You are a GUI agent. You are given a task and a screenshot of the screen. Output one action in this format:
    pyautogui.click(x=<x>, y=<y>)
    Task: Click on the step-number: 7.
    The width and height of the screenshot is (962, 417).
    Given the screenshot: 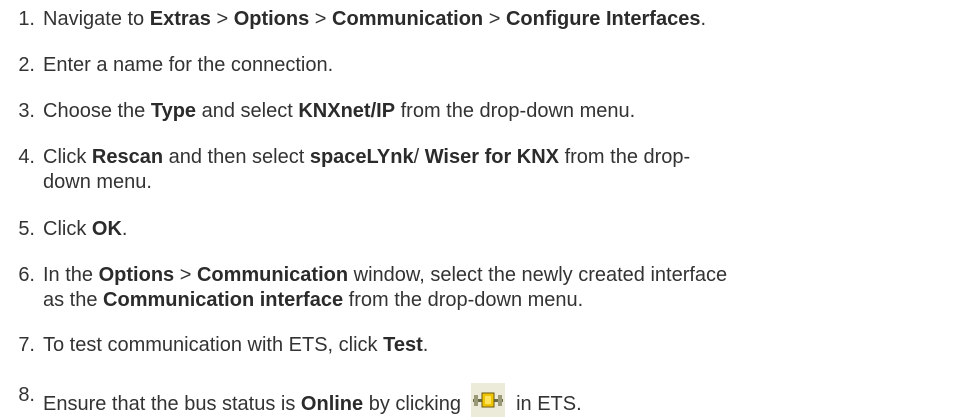 What is the action you would take?
    pyautogui.click(x=26, y=345)
    